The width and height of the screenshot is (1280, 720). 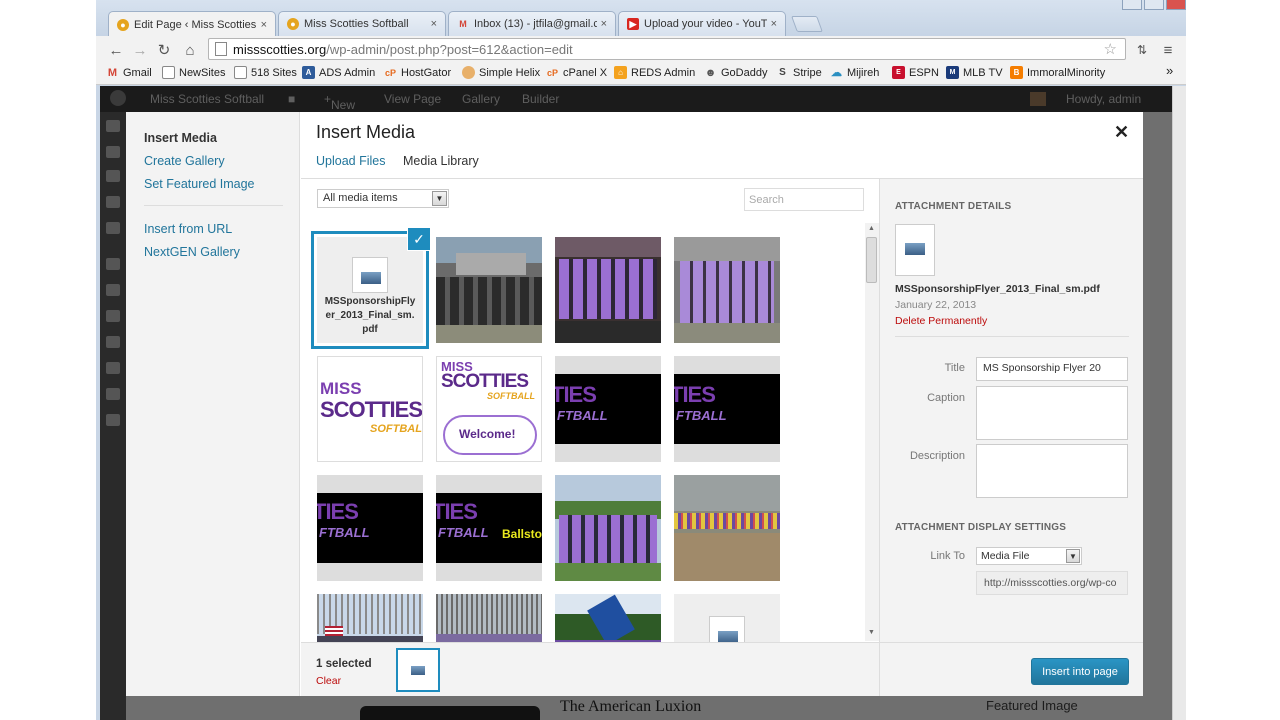 What do you see at coordinates (1029, 556) in the screenshot?
I see `link-to-select: Media File ▼` at bounding box center [1029, 556].